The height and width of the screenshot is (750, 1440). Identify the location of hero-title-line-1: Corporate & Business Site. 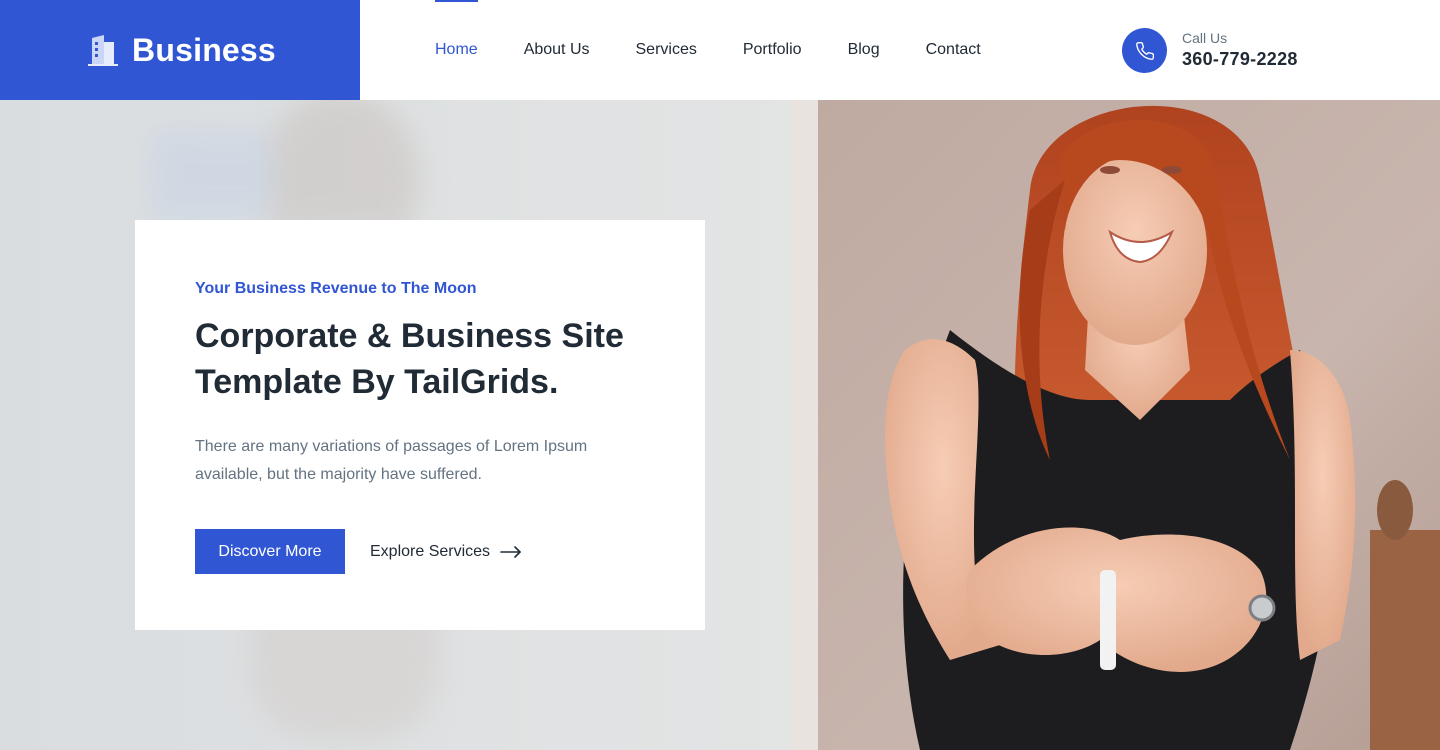
(409, 336).